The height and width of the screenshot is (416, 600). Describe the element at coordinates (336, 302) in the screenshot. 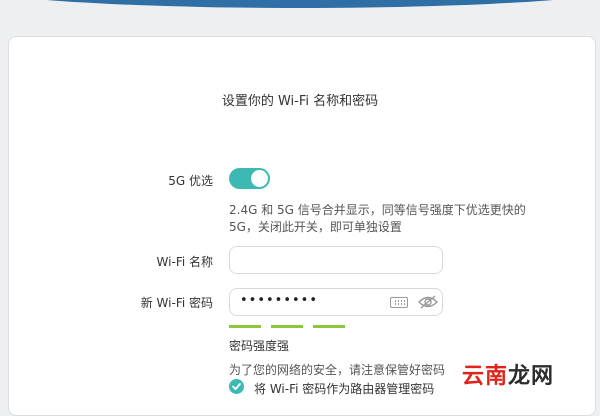

I see `wifi-password-input: •••••••••` at that location.